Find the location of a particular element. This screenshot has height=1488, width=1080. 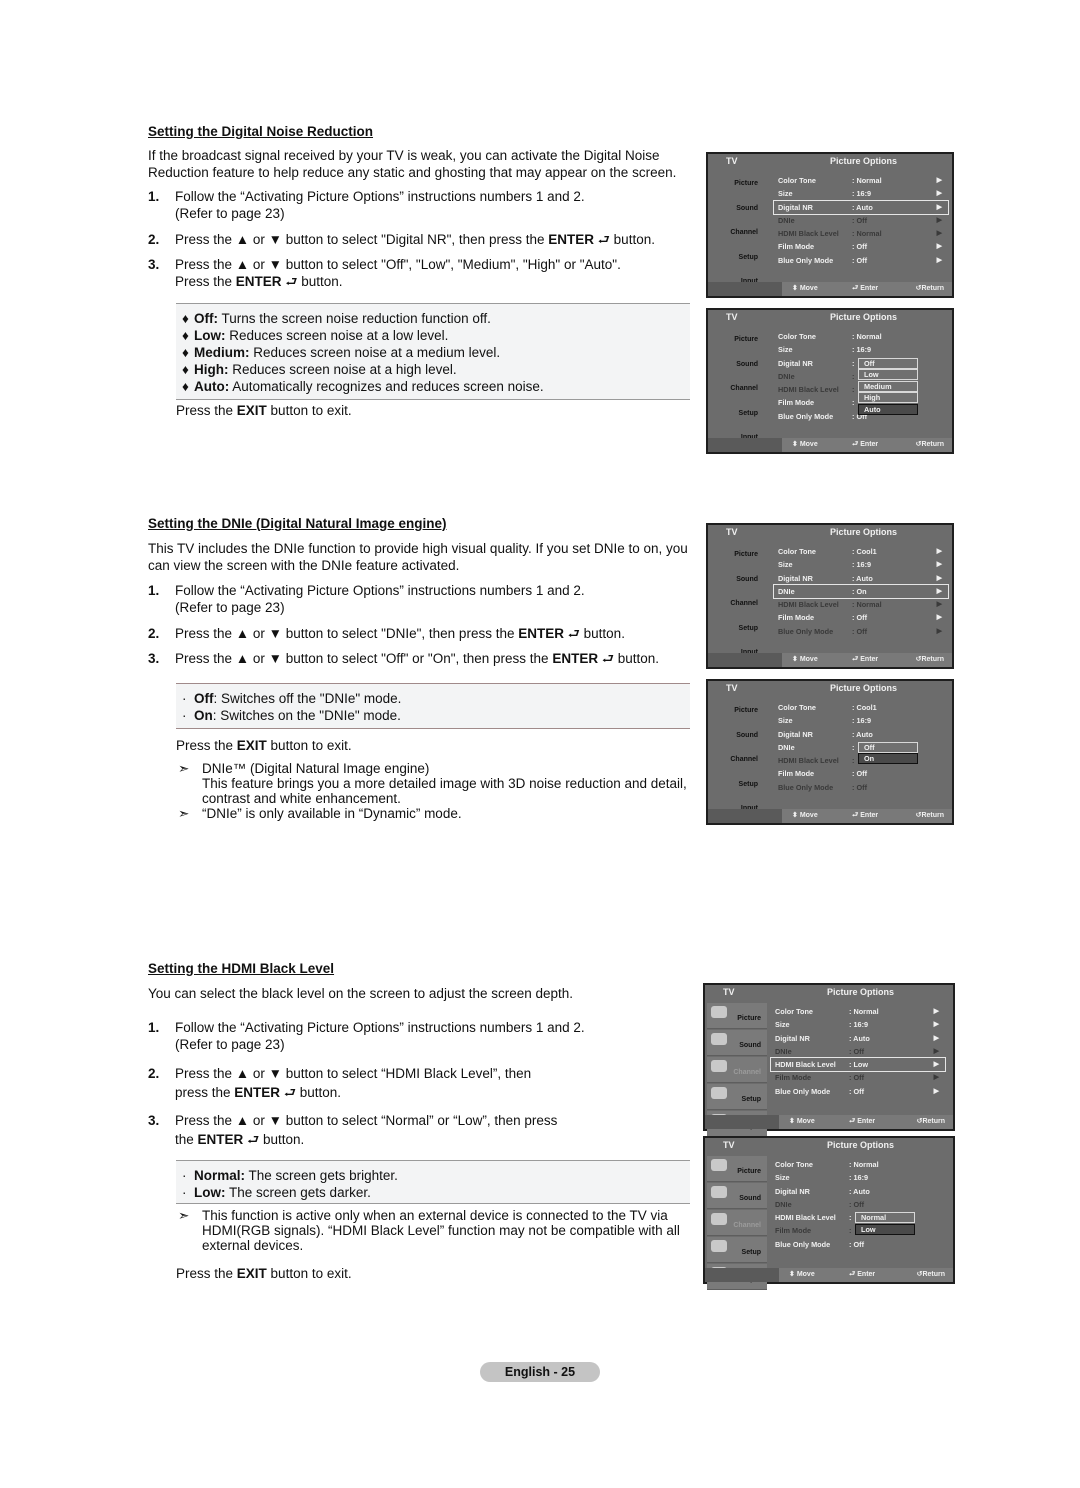

osd-sidebar: PictureSoundChannelSetupInput is located at coordinates (740, 389).